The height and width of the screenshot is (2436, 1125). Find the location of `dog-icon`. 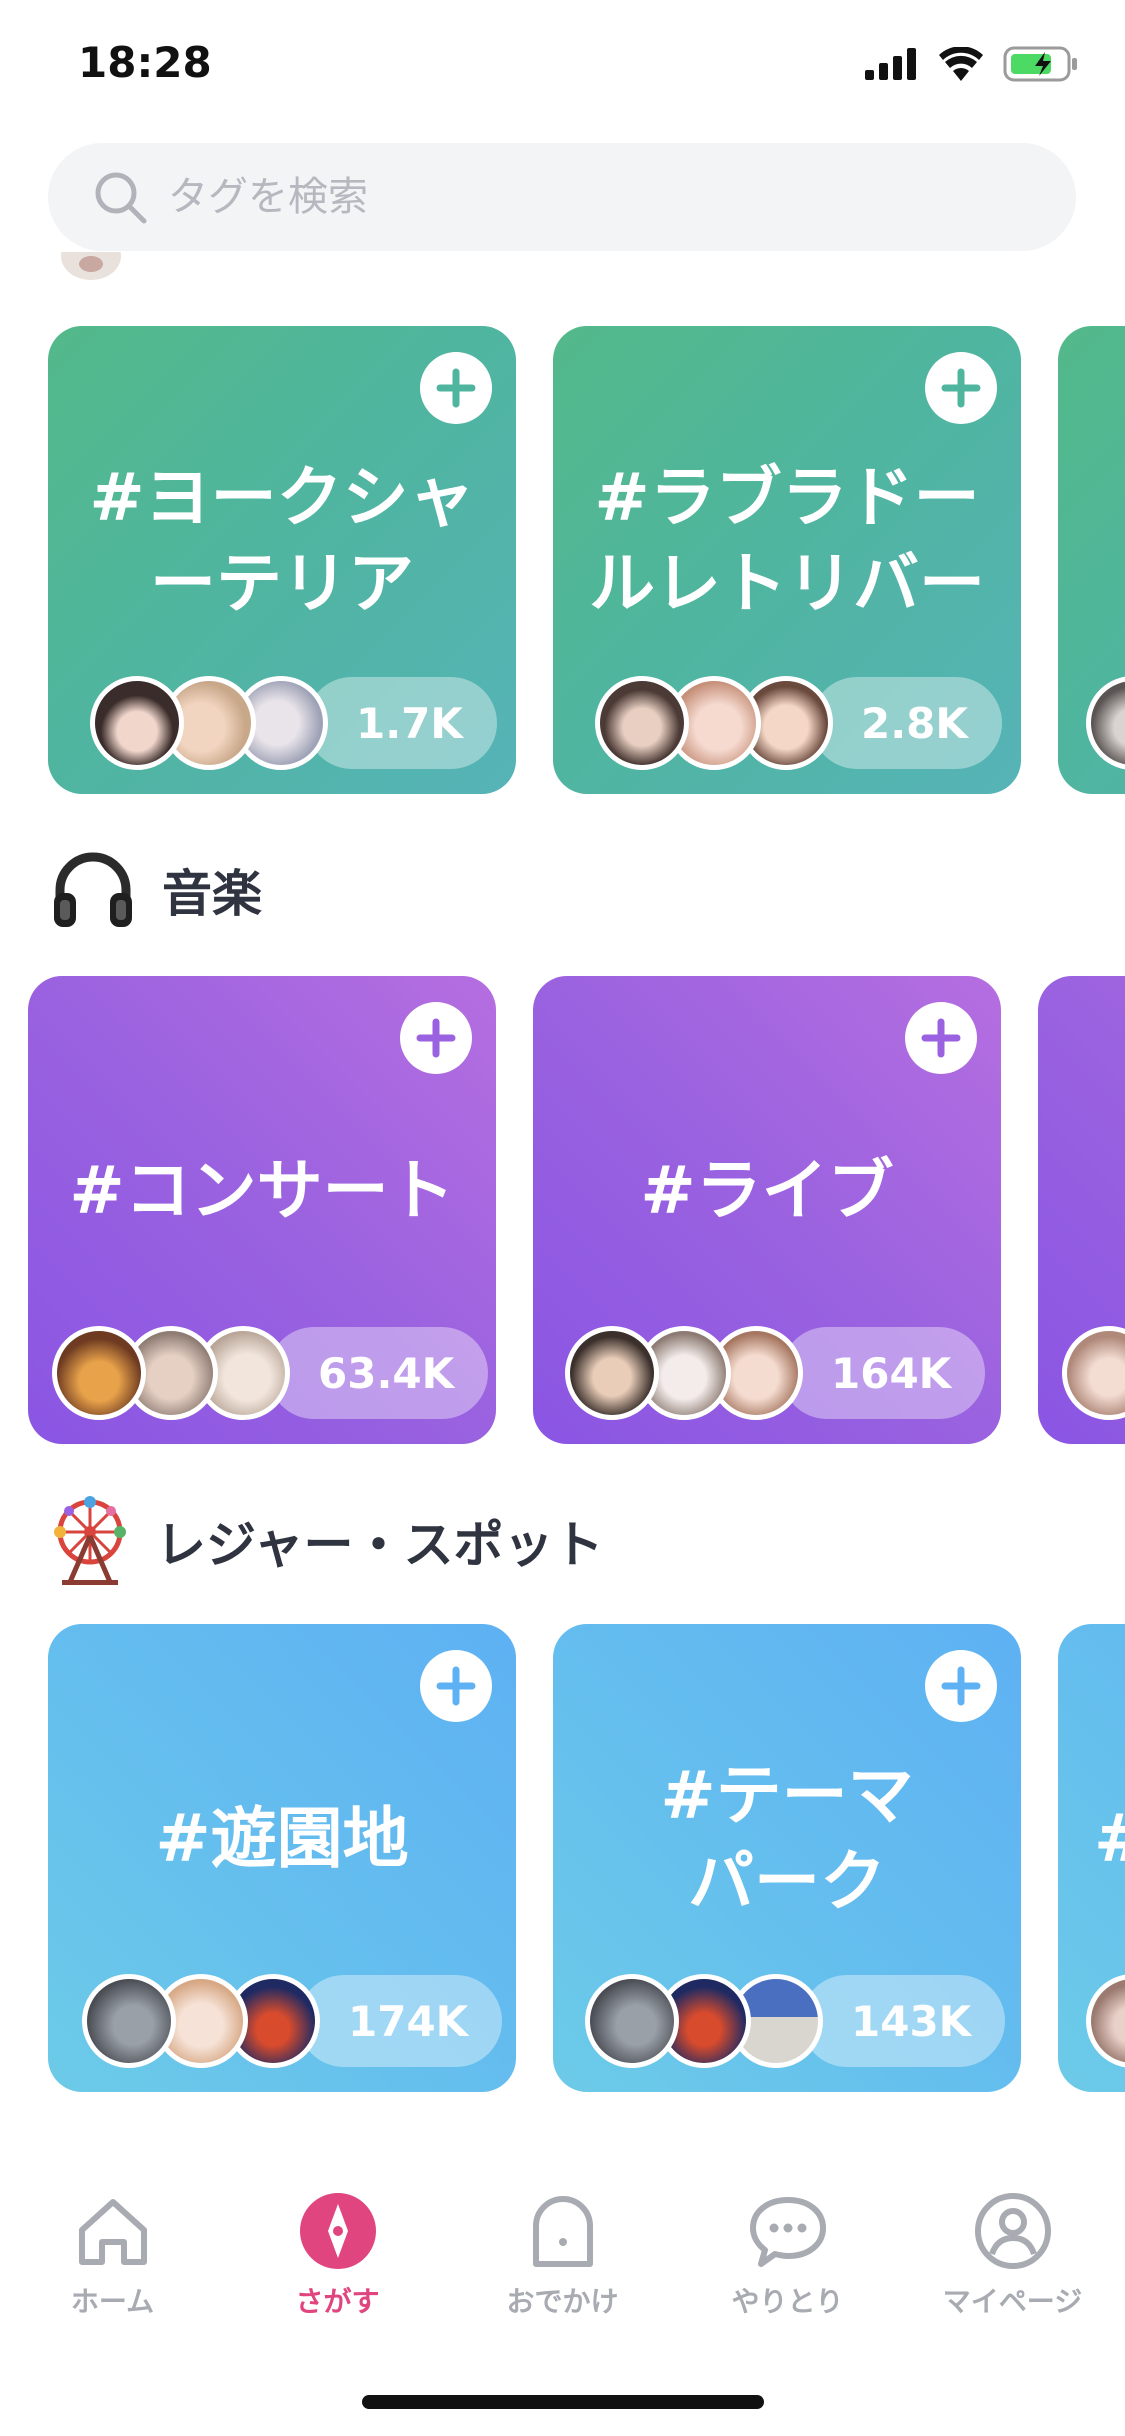

dog-icon is located at coordinates (91, 266).